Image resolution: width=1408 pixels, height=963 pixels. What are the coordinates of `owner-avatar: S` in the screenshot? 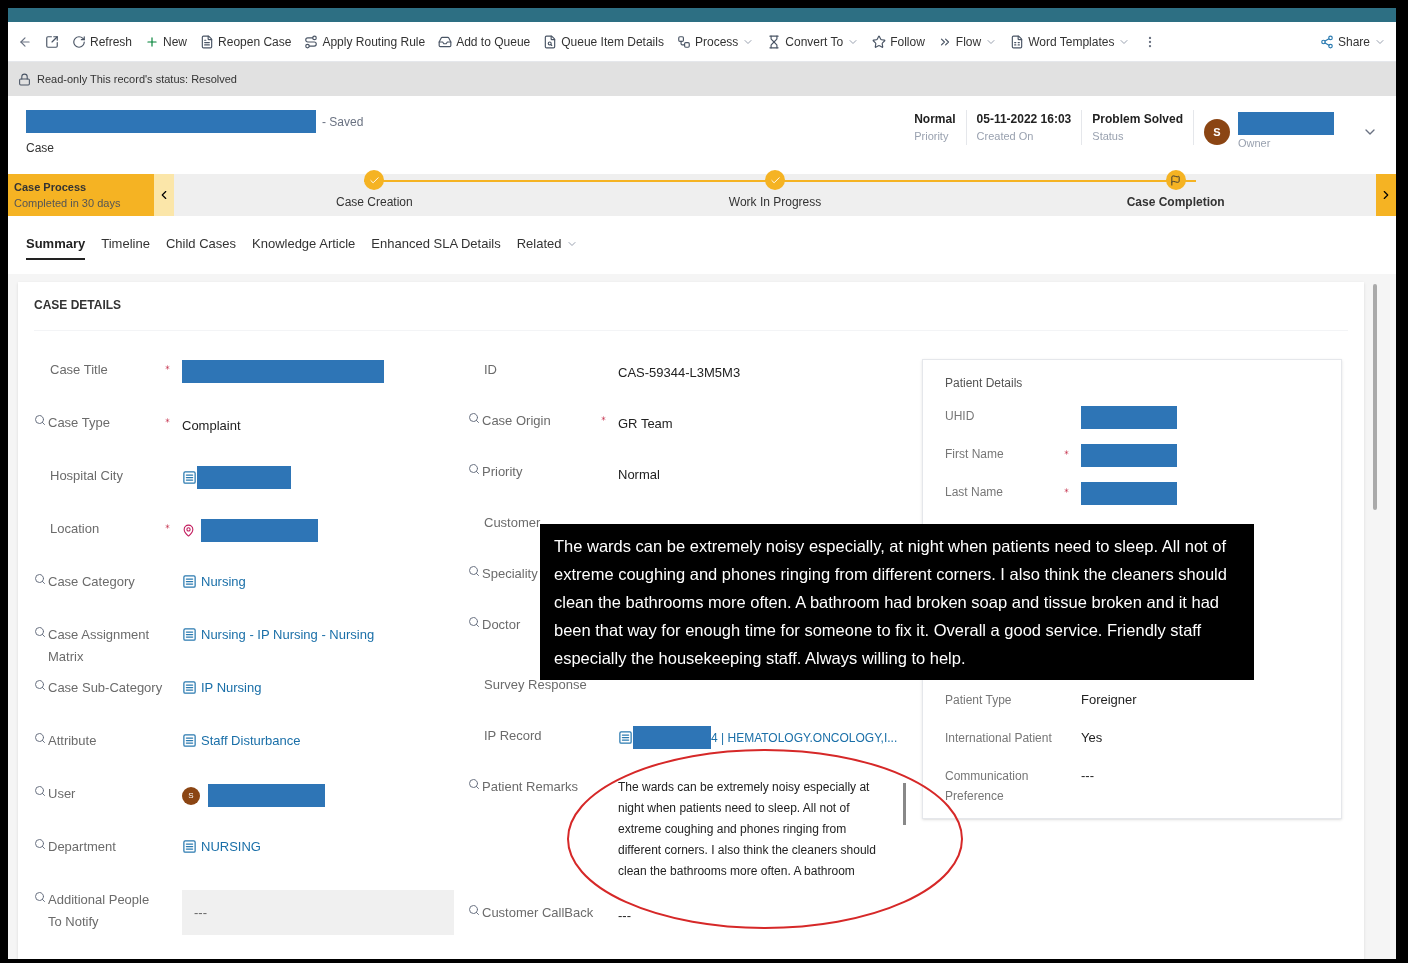 It's located at (1217, 131).